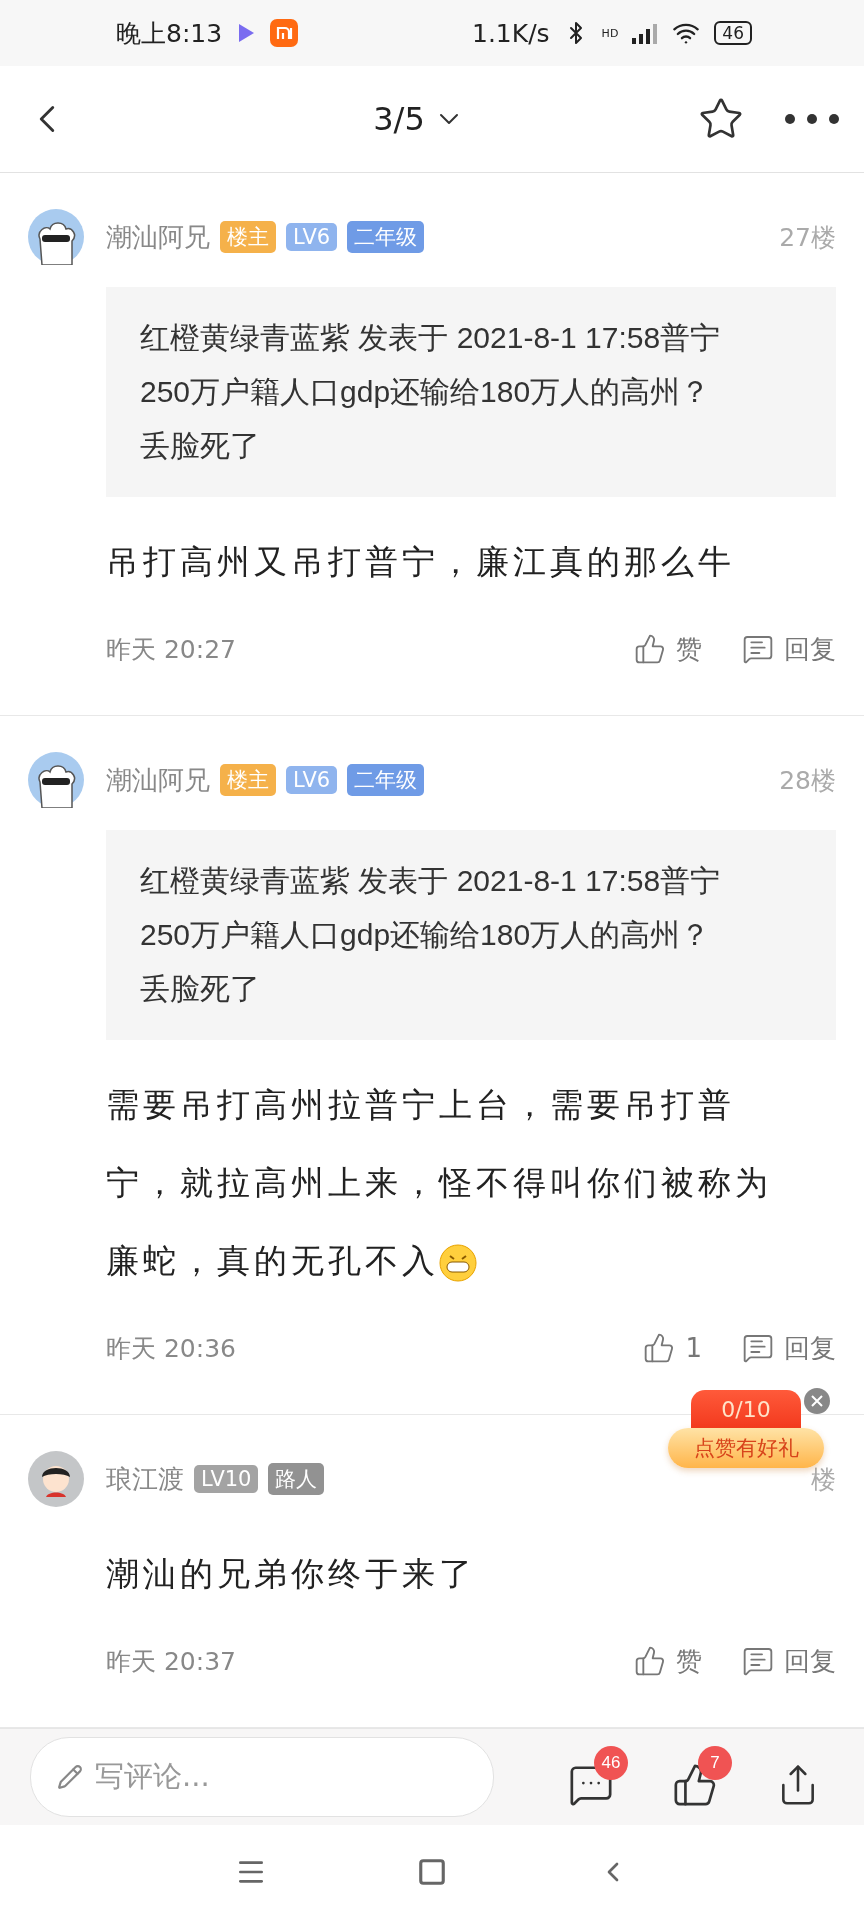 Image resolution: width=864 pixels, height=1920 pixels. I want to click on comment-time: 昨天 20:27, so click(171, 649).